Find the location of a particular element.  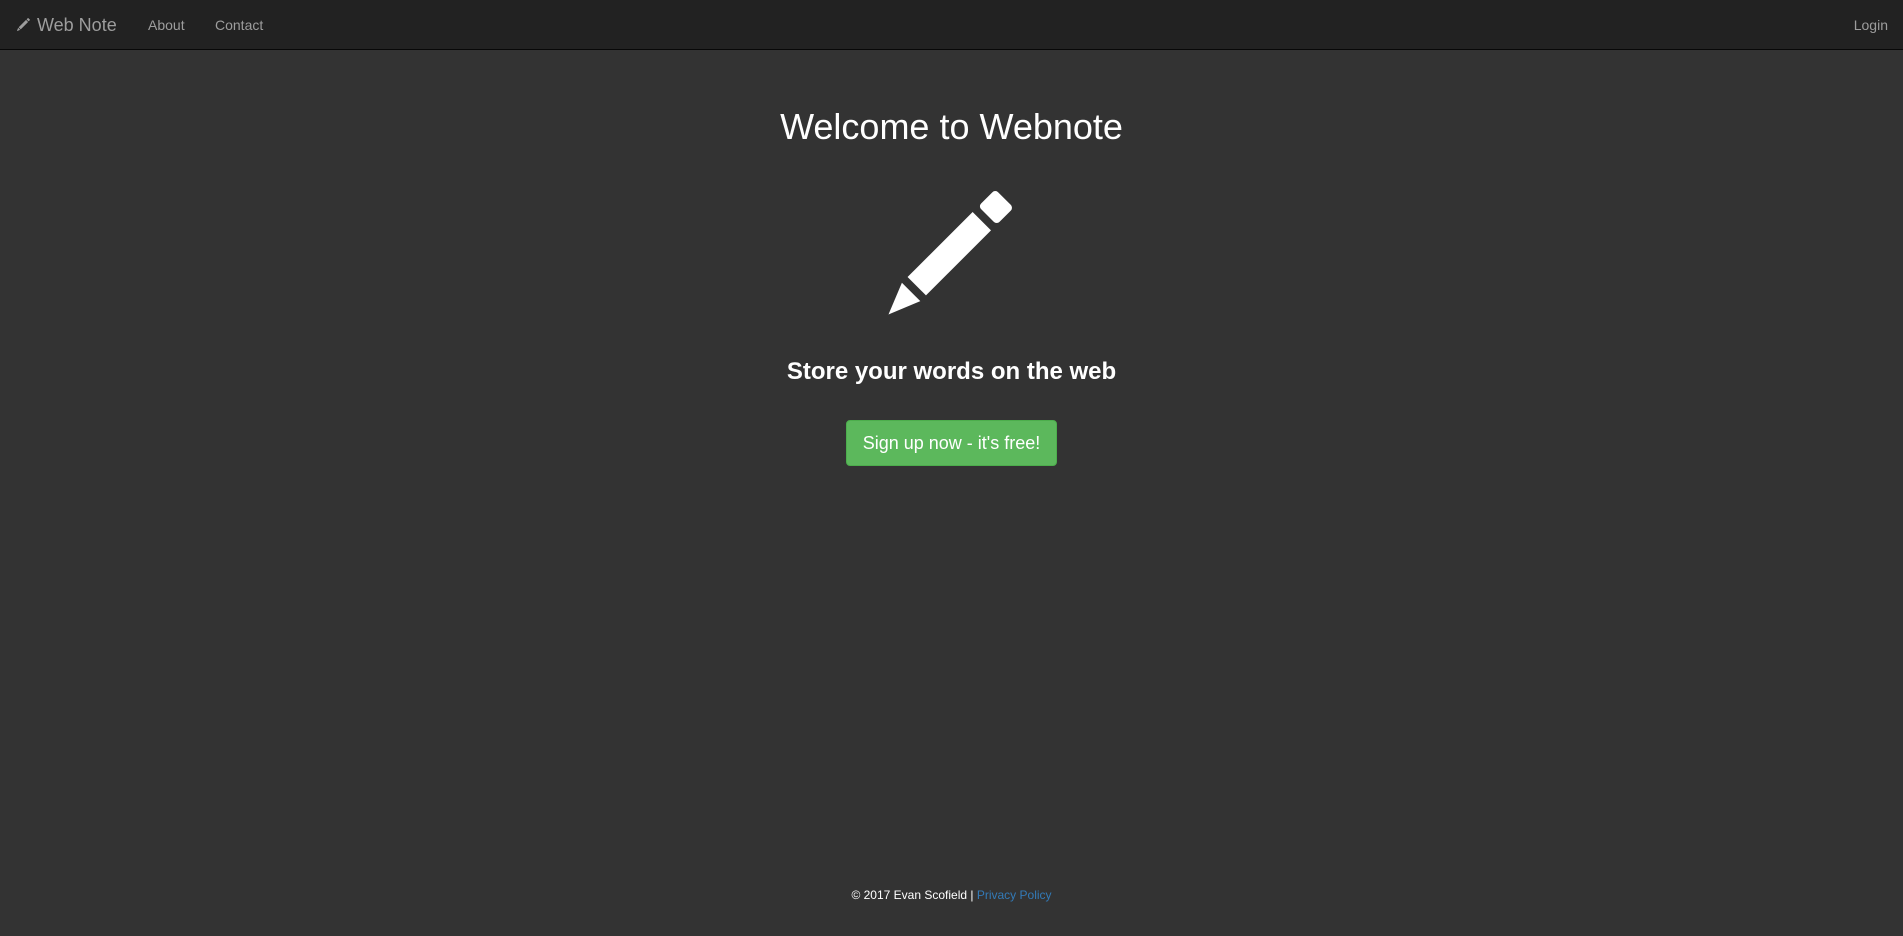

brand-label: Web Note is located at coordinates (77, 24).